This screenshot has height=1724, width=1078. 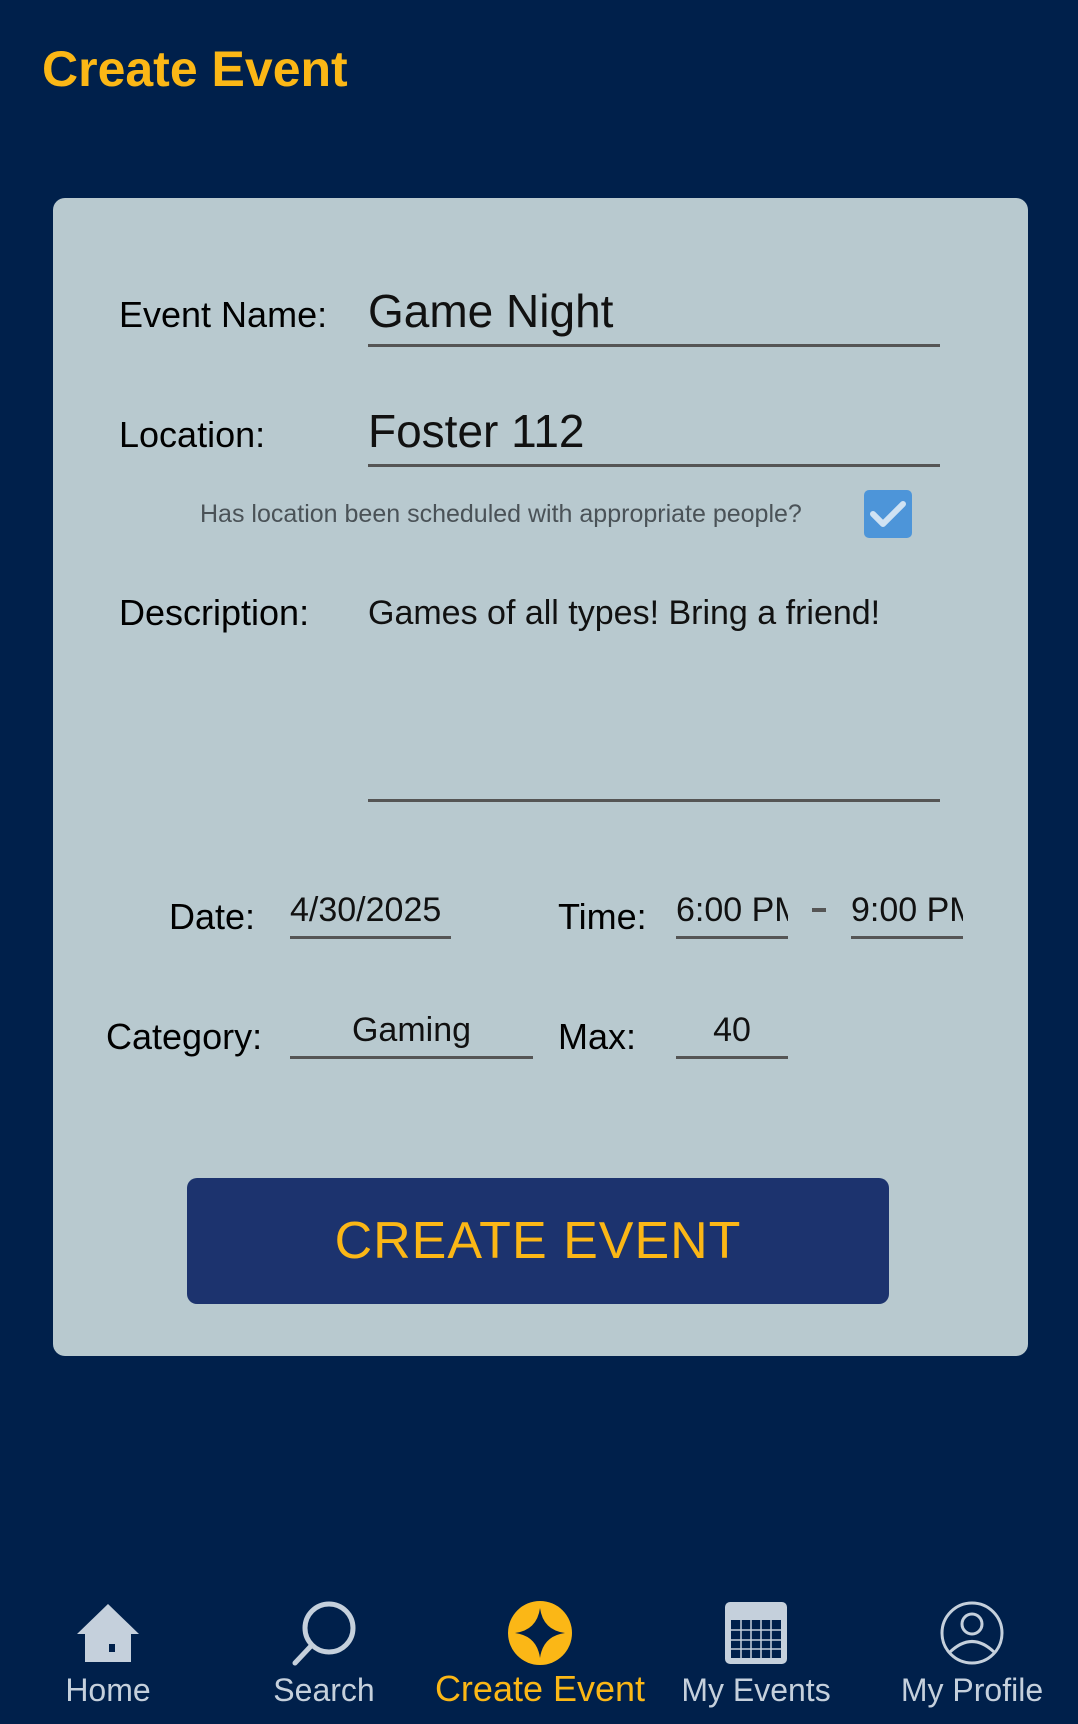 What do you see at coordinates (654, 695) in the screenshot?
I see `description-input: Games of all types! Bring a friend!` at bounding box center [654, 695].